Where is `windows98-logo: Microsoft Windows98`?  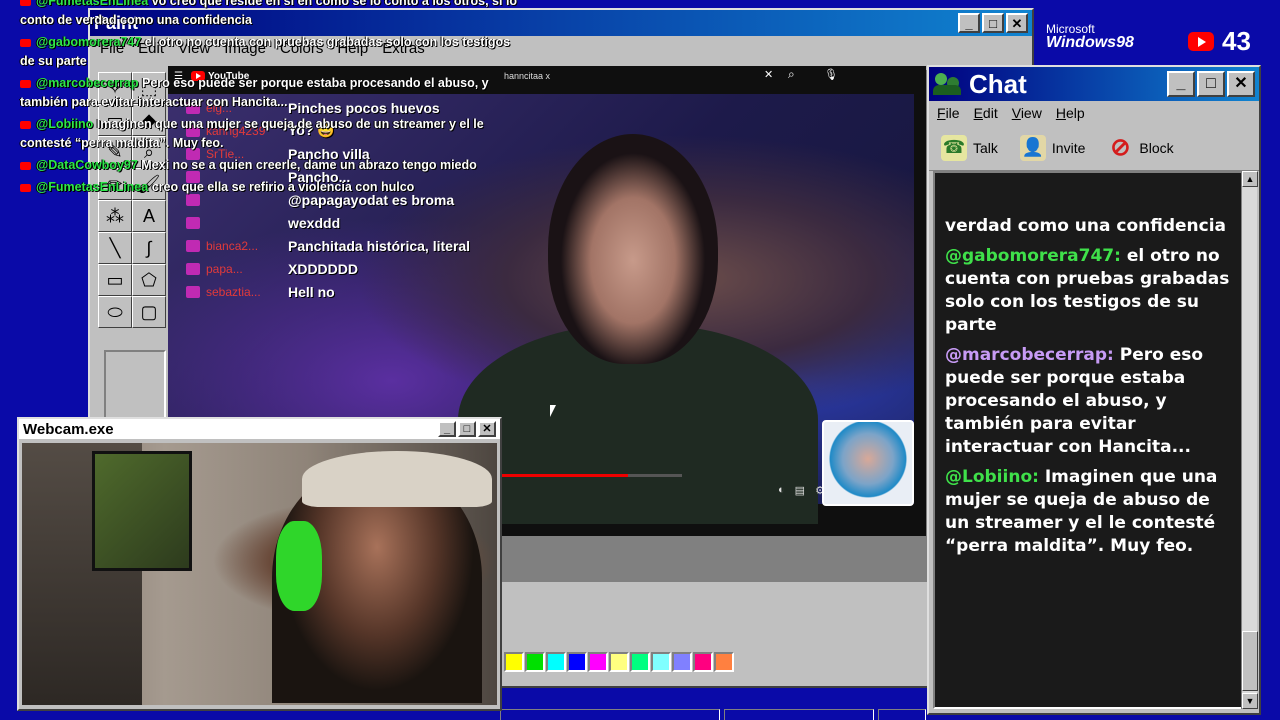
windows98-logo: Microsoft Windows98 is located at coordinates (1090, 37).